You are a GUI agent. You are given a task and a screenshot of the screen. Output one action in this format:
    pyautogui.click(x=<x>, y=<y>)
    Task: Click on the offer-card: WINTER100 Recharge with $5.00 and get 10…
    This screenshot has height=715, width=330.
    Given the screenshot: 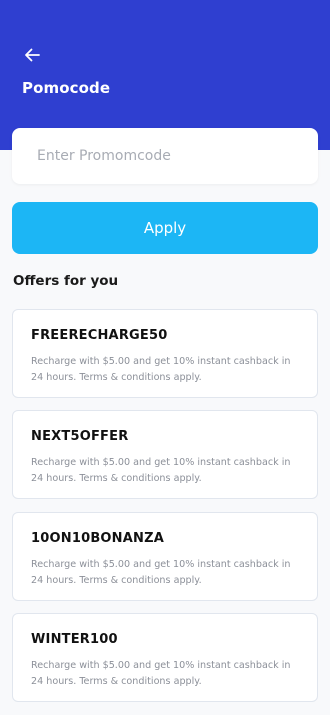 What is the action you would take?
    pyautogui.click(x=165, y=657)
    